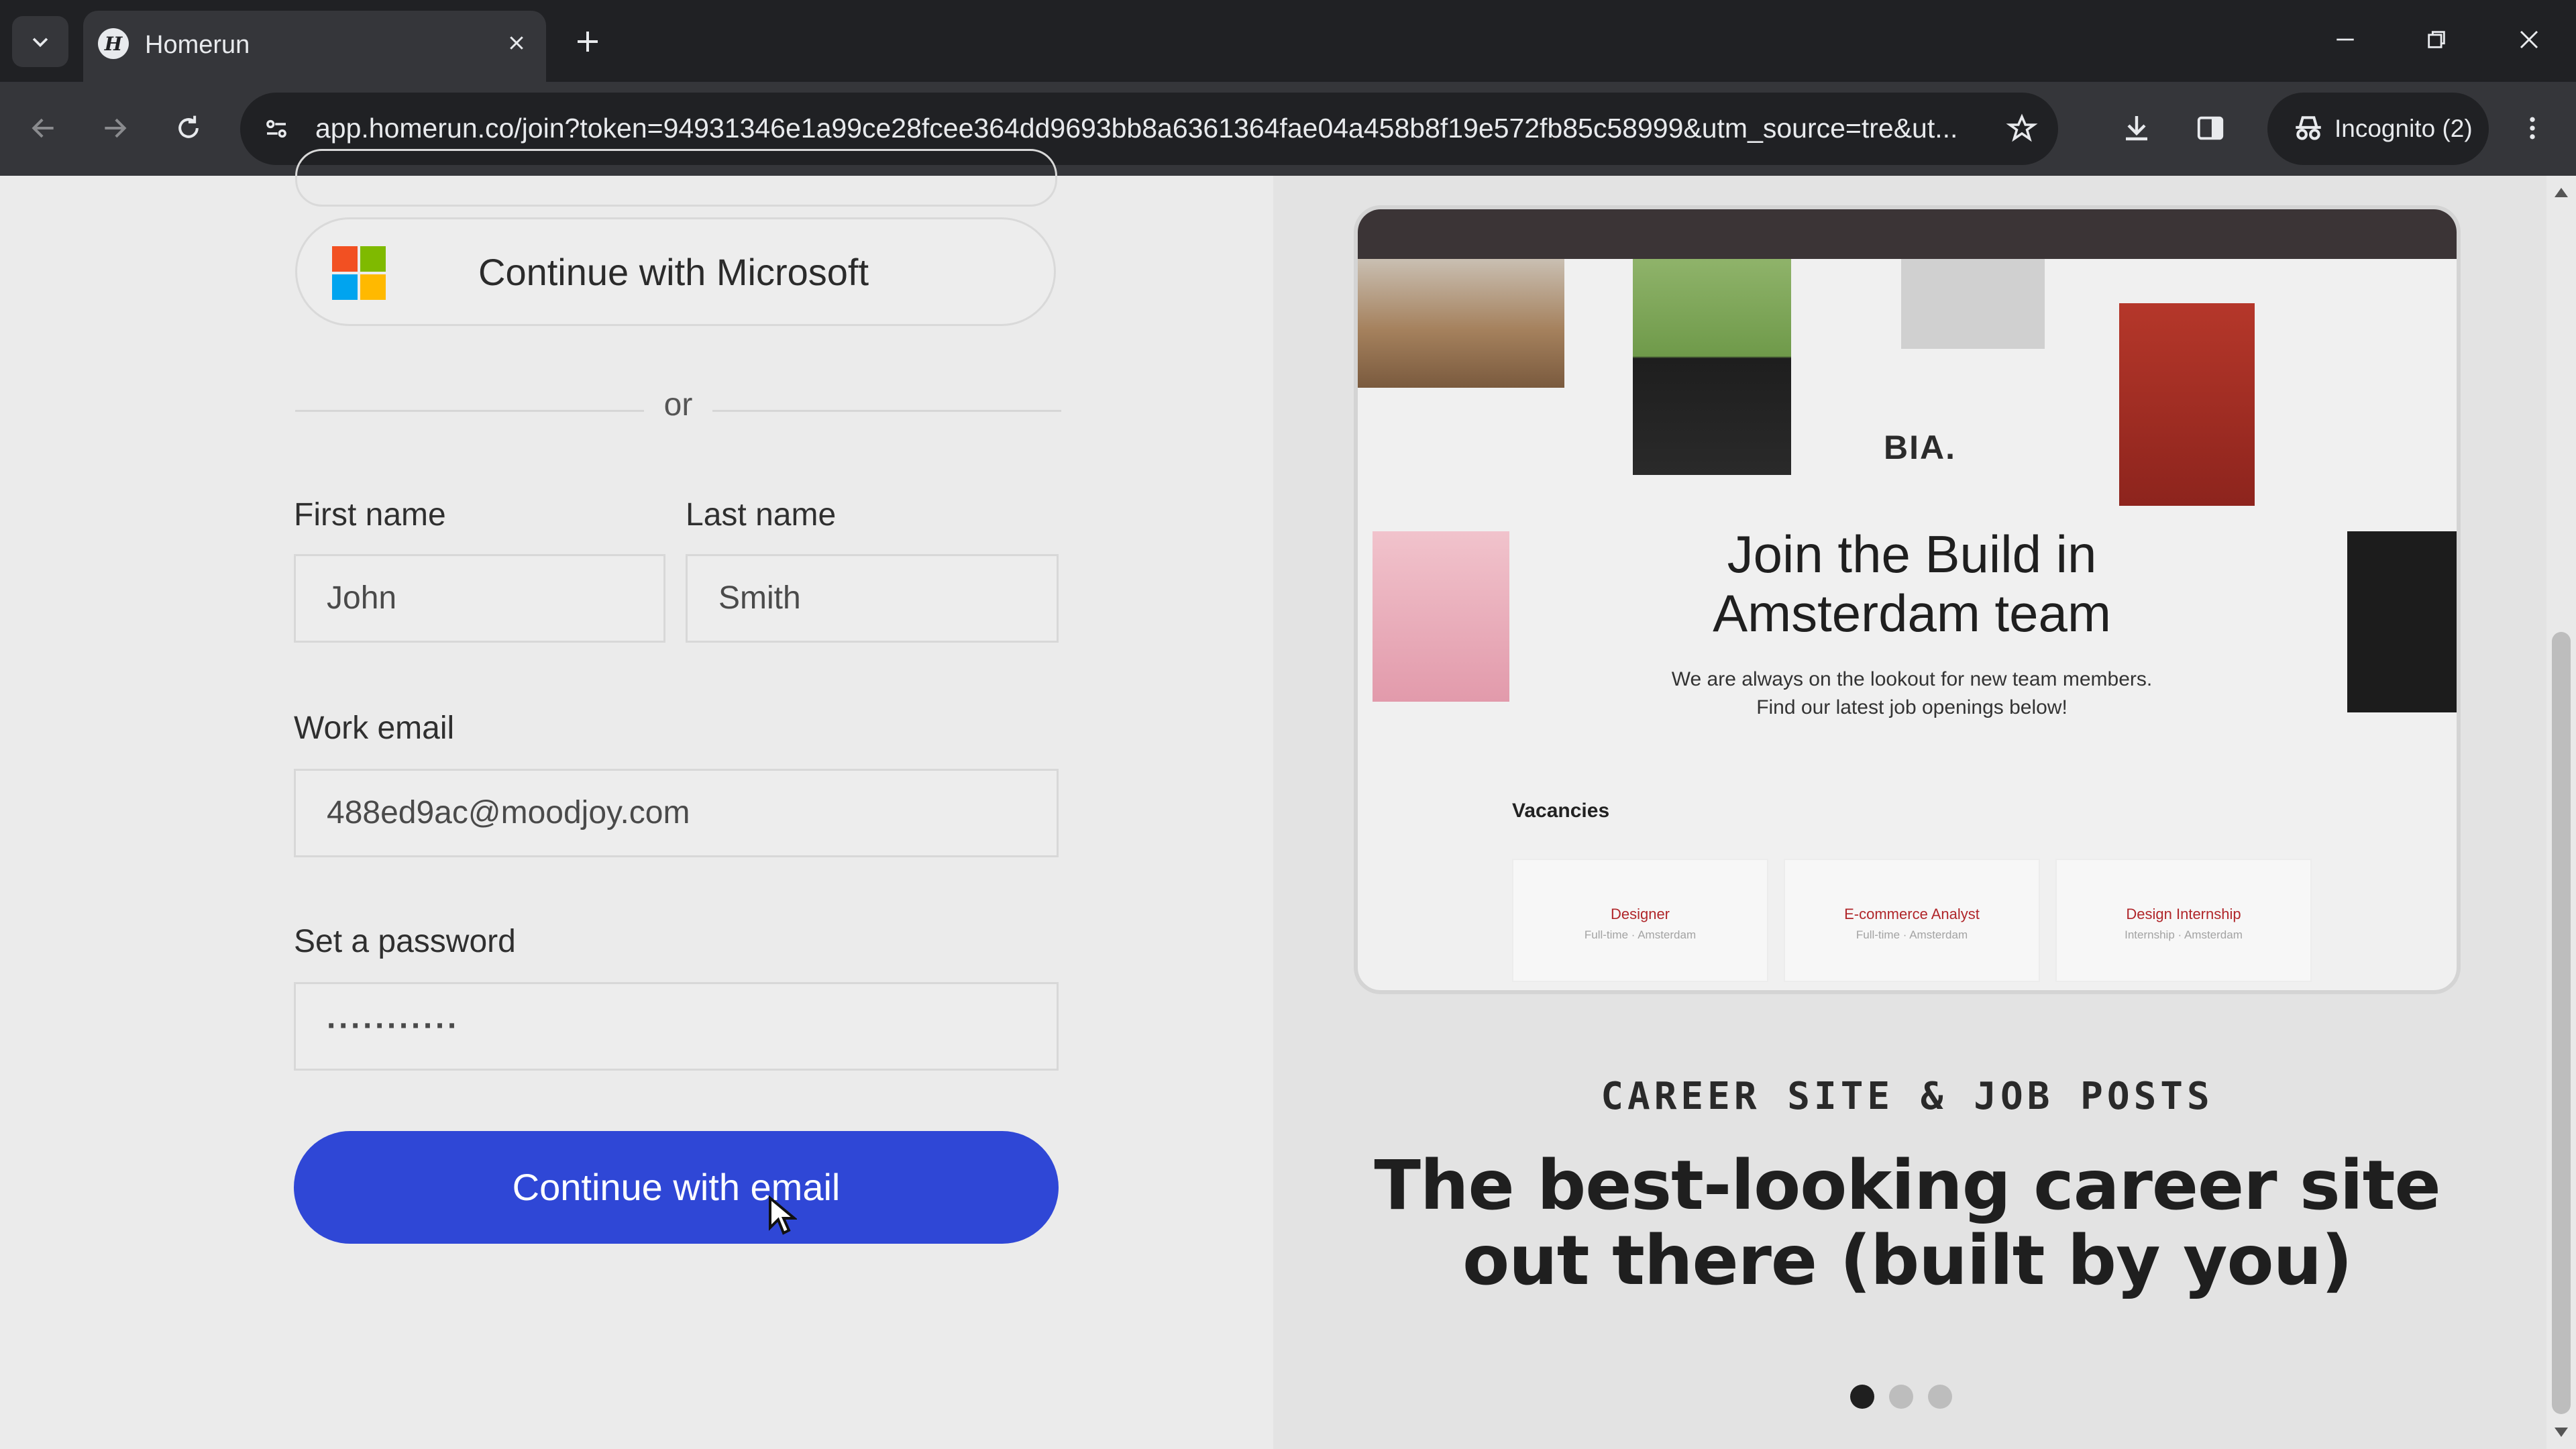 Image resolution: width=2576 pixels, height=1449 pixels. Describe the element at coordinates (1461, 323) in the screenshot. I see `desert-photo` at that location.